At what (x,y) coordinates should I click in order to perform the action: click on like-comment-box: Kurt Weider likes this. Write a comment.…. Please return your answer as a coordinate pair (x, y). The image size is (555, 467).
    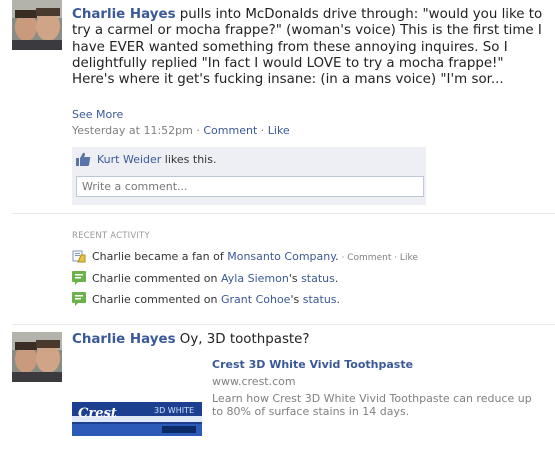
    Looking at the image, I should click on (249, 176).